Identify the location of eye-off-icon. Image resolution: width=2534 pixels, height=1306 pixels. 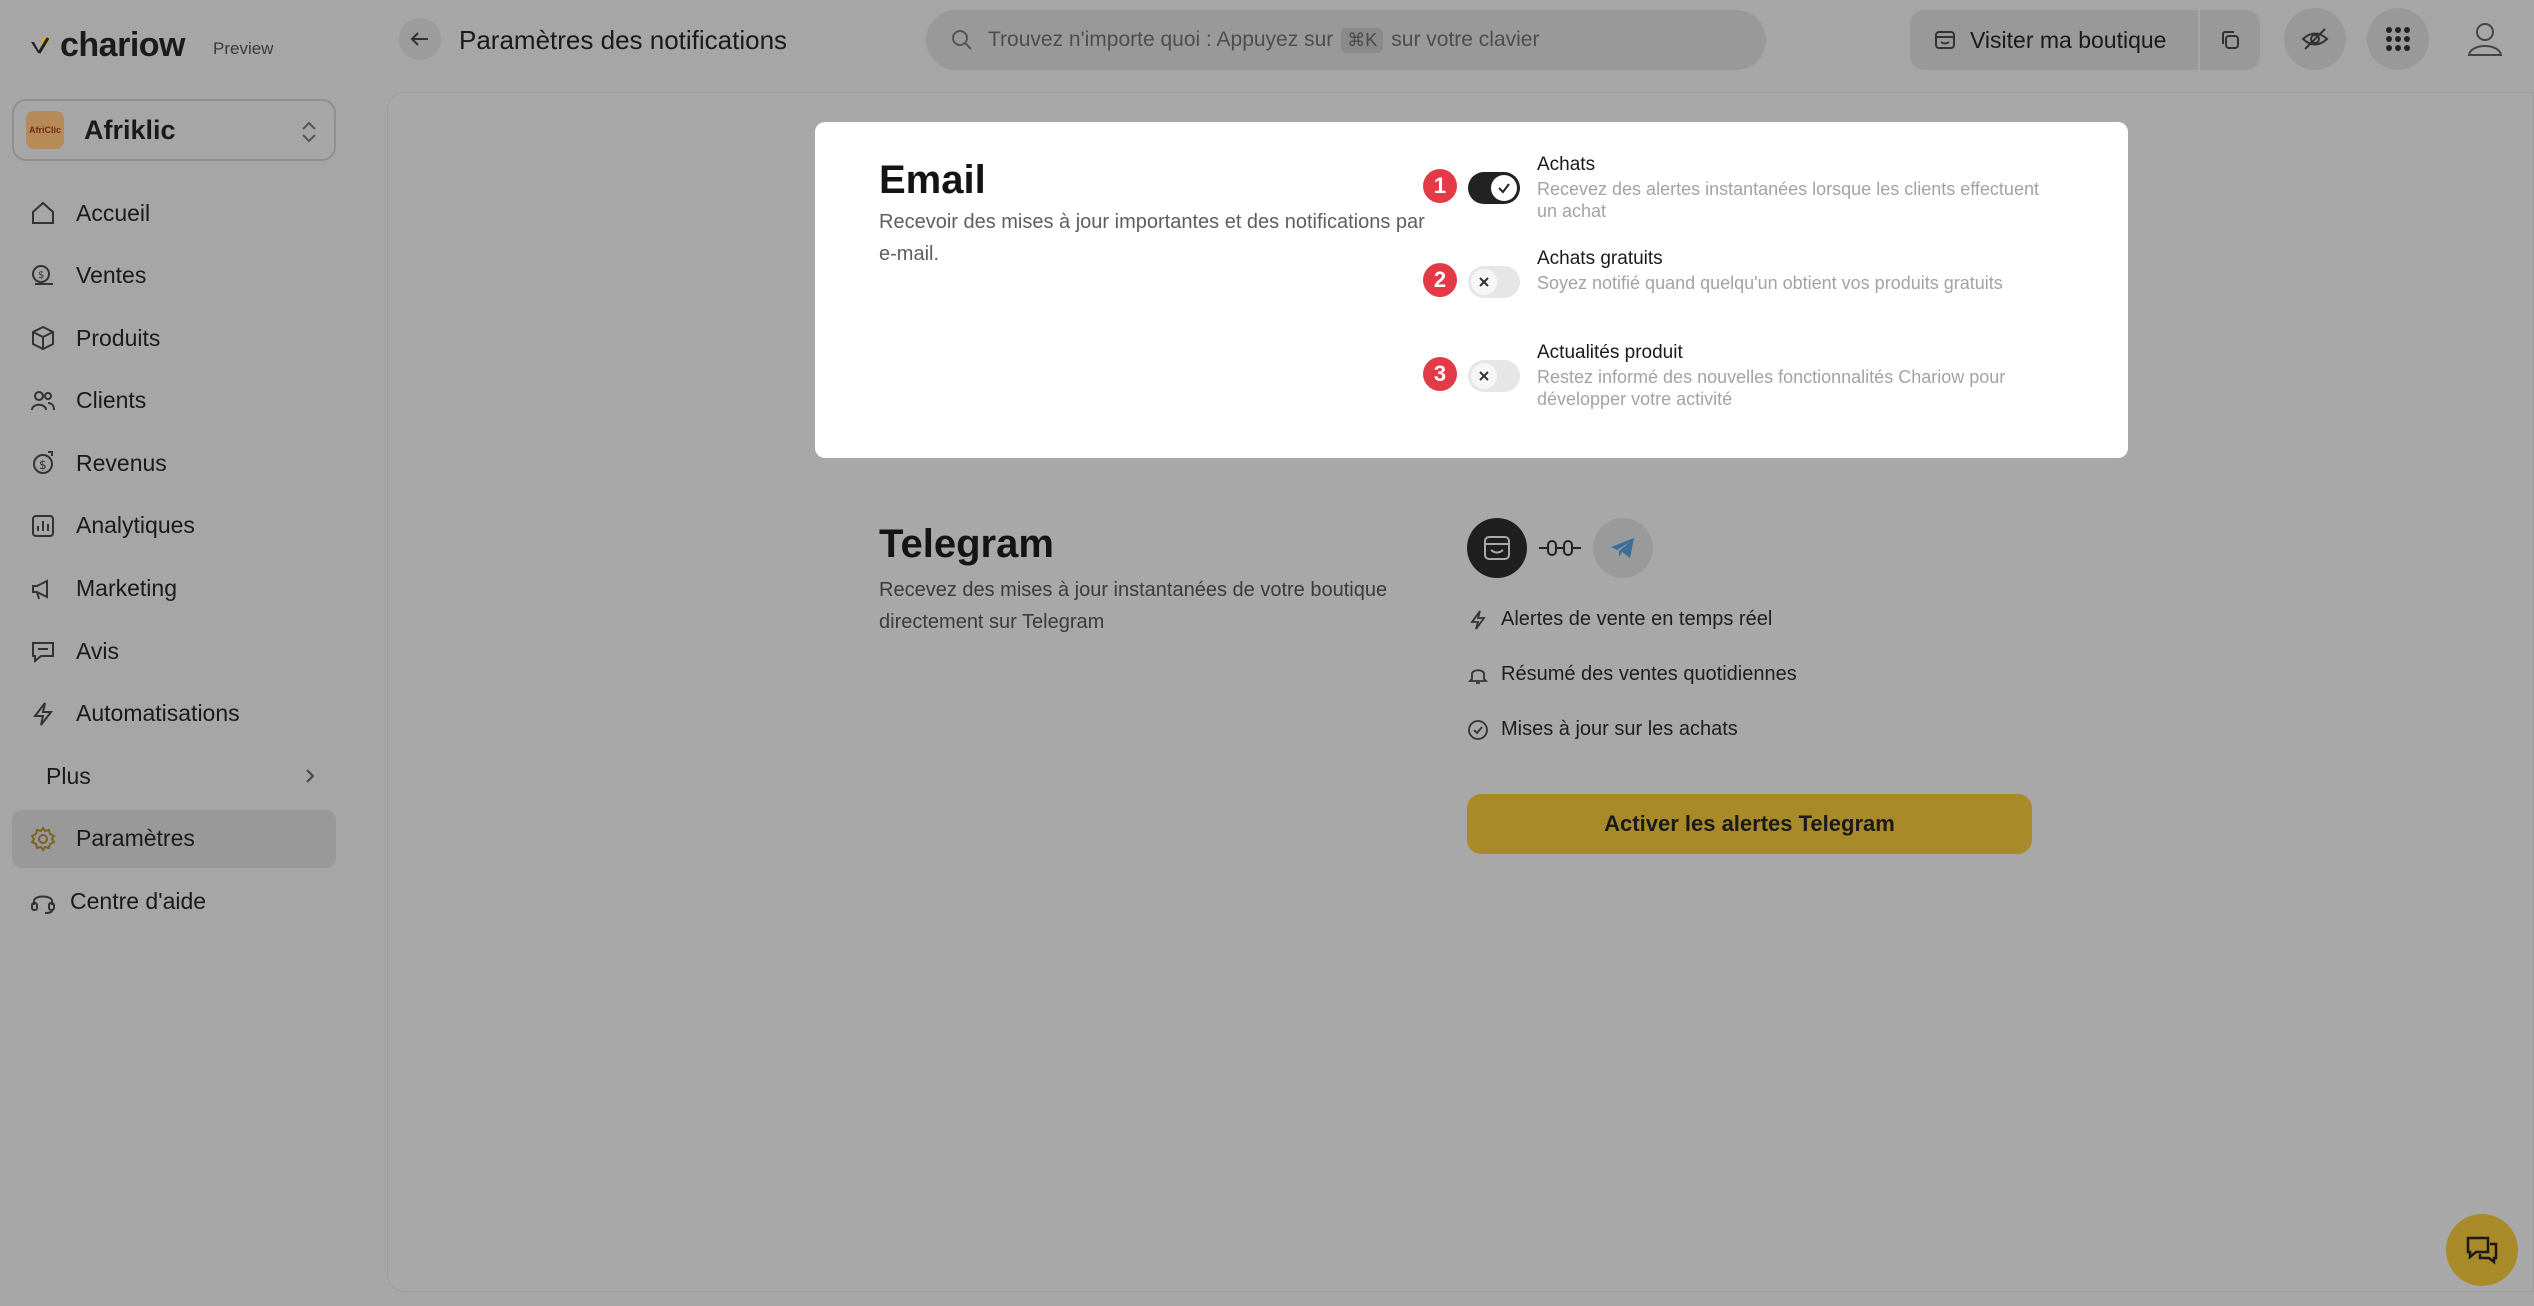
(2315, 39).